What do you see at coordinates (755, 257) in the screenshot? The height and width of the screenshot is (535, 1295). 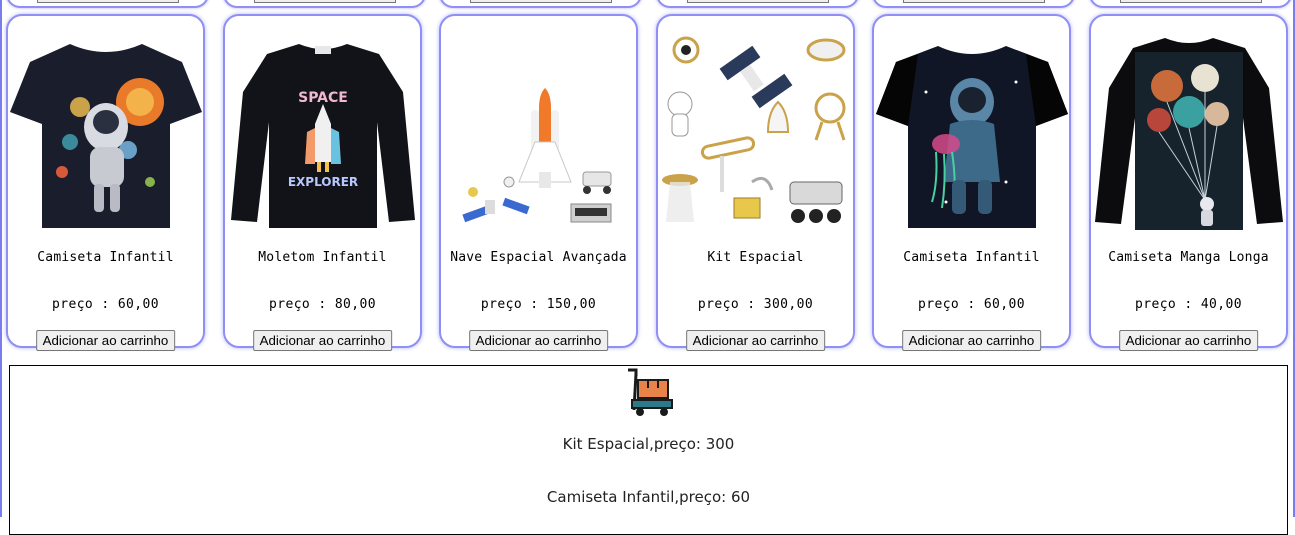 I see `product-name: Kit Espacial` at bounding box center [755, 257].